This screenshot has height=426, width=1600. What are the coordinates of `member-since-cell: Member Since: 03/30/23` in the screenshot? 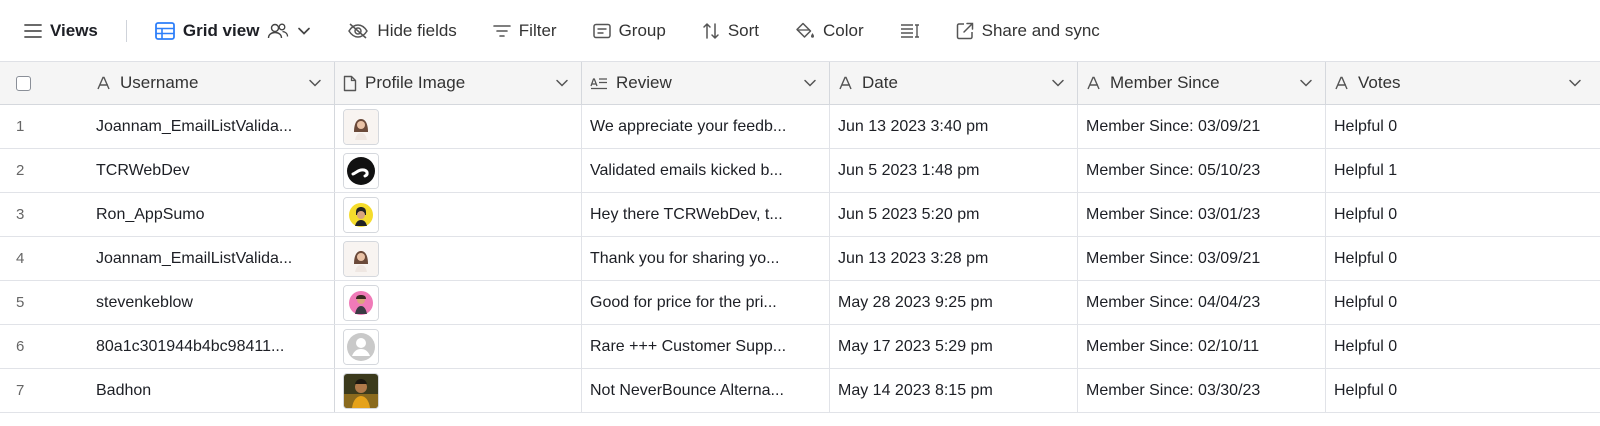 It's located at (1202, 390).